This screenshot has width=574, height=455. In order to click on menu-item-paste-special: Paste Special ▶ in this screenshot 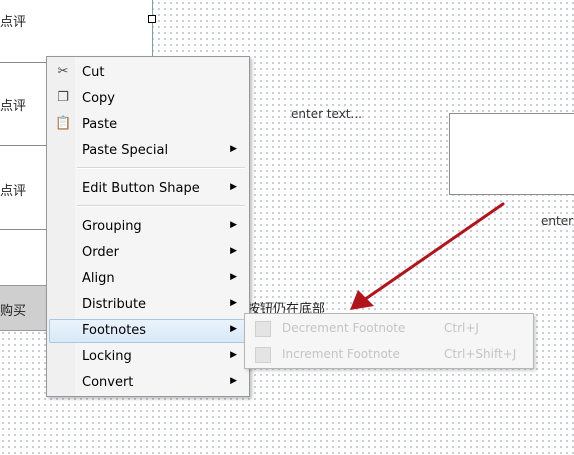, I will do `click(148, 151)`.